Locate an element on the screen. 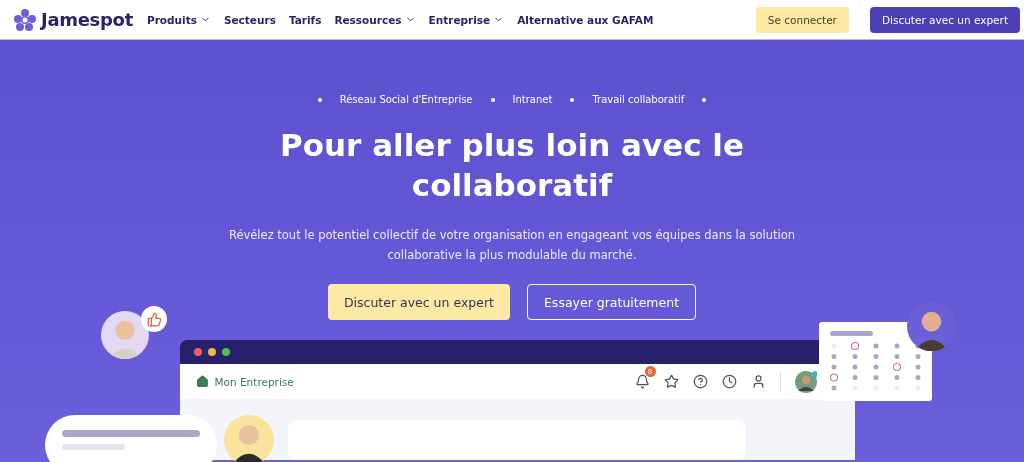 This screenshot has width=1024, height=462. login-button: Se connecter is located at coordinates (802, 19).